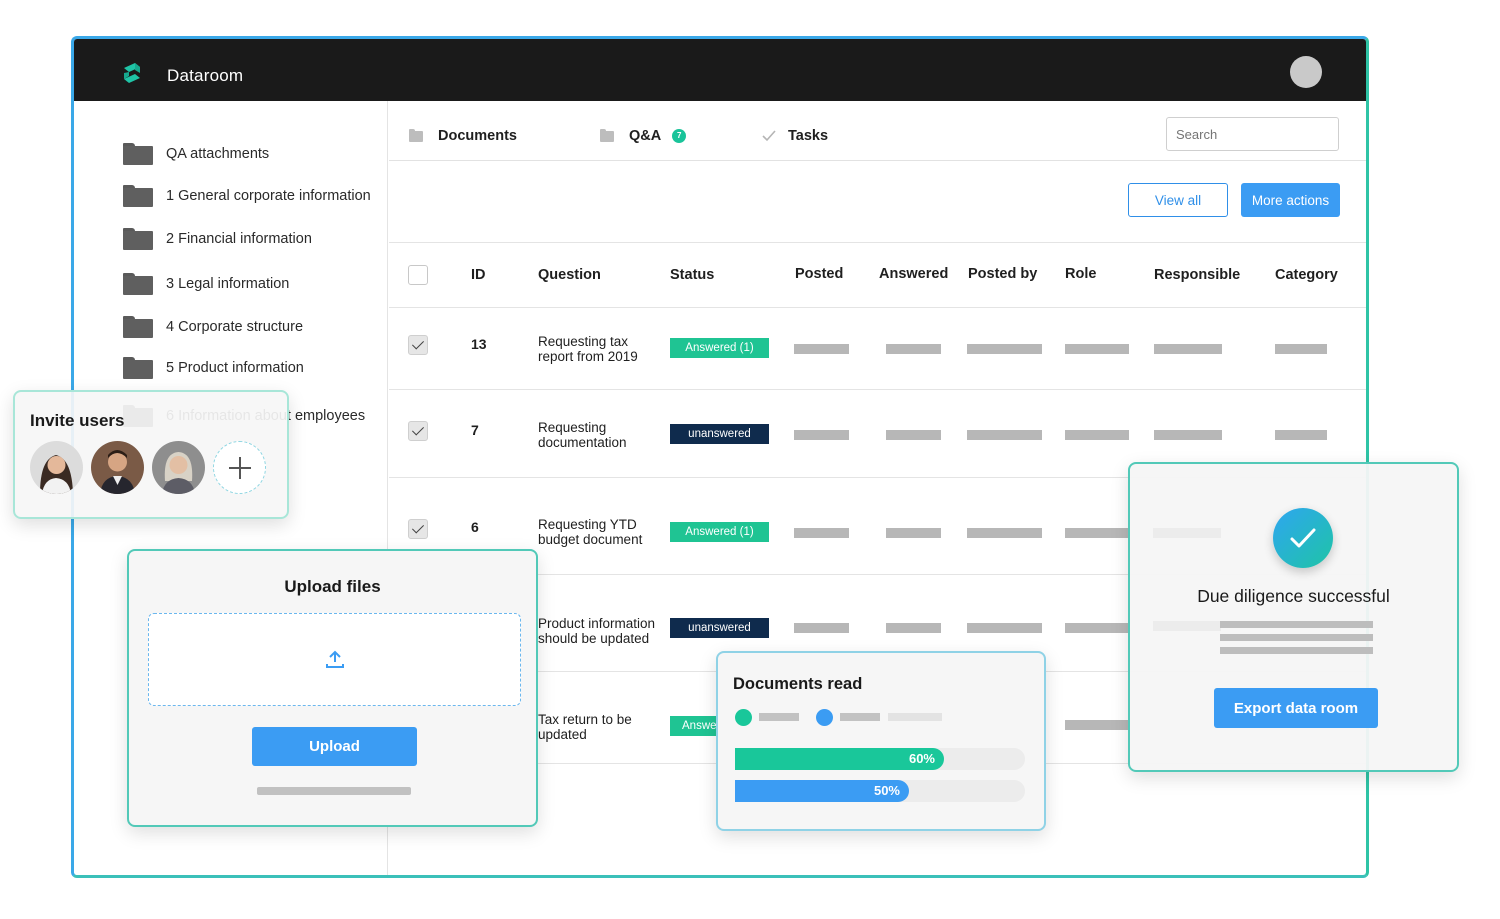 The image size is (1500, 919). Describe the element at coordinates (1290, 200) in the screenshot. I see `more-actions-button: More actions` at that location.